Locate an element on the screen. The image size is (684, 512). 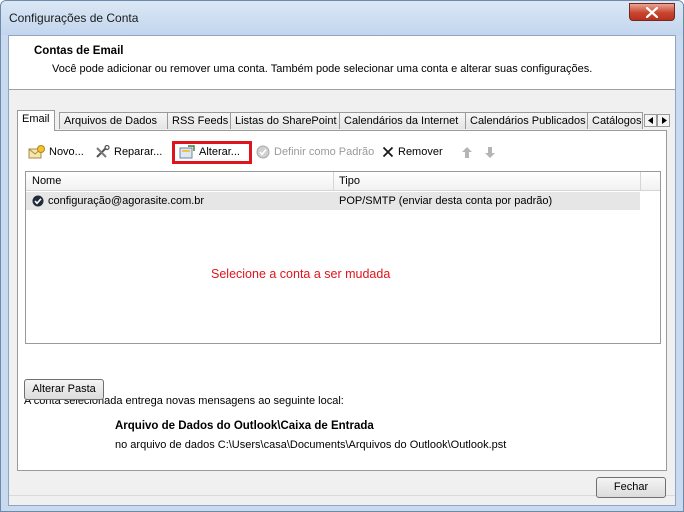
move-up-button is located at coordinates (469, 152).